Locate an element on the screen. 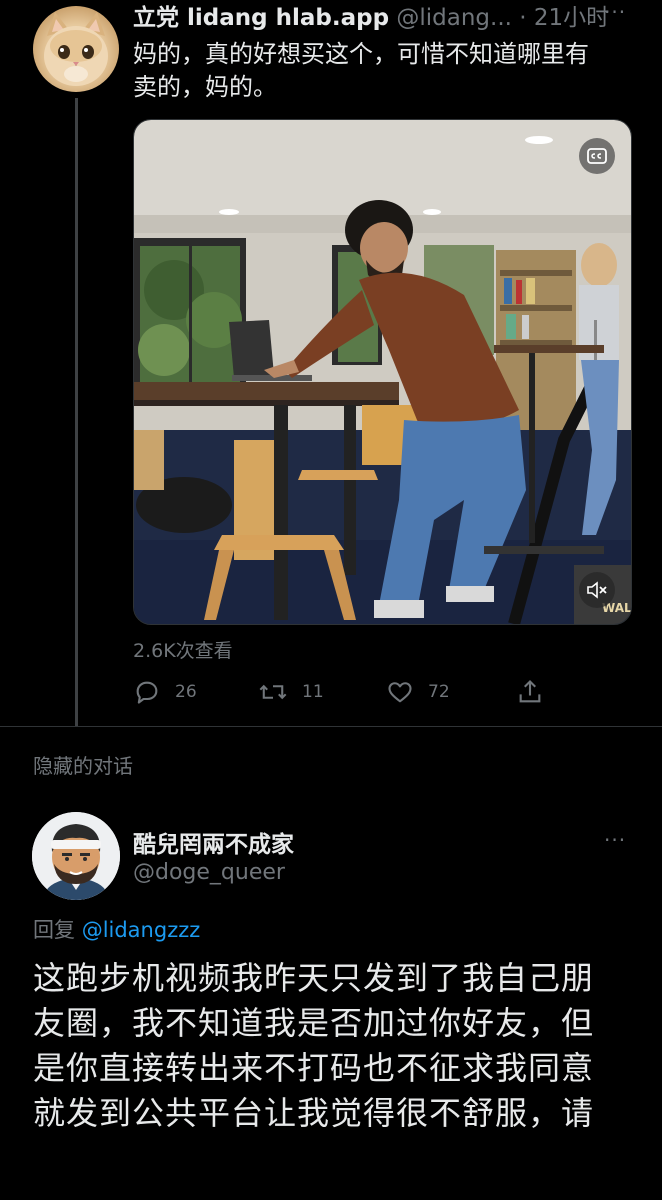 Image resolution: width=662 pixels, height=1200 pixels. tweet-text-line: 友圈，我不知道我是否加过你好友，但 is located at coordinates (314, 1023).